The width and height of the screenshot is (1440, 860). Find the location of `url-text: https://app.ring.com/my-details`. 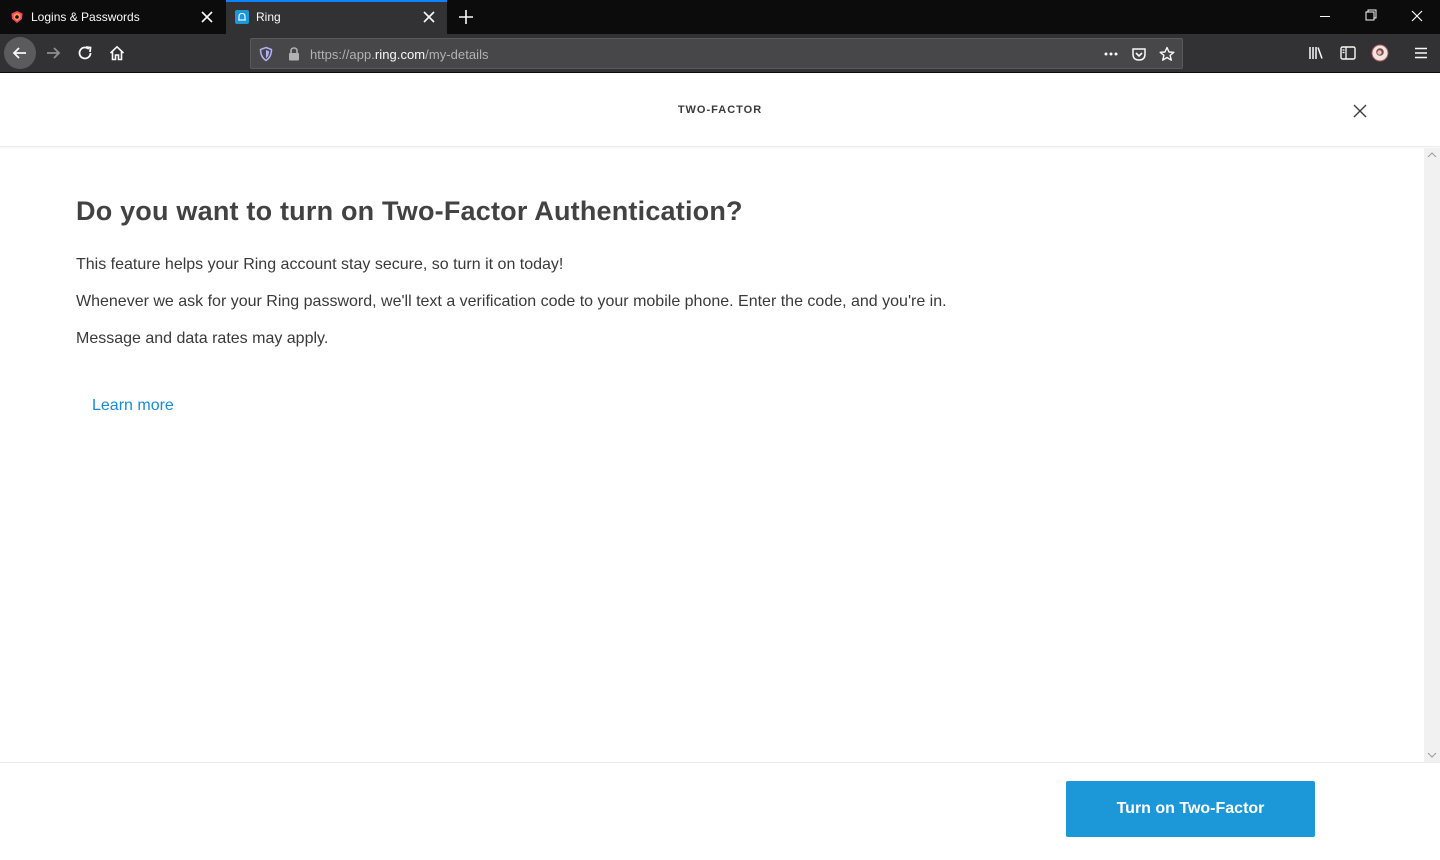

url-text: https://app.ring.com/my-details is located at coordinates (399, 54).